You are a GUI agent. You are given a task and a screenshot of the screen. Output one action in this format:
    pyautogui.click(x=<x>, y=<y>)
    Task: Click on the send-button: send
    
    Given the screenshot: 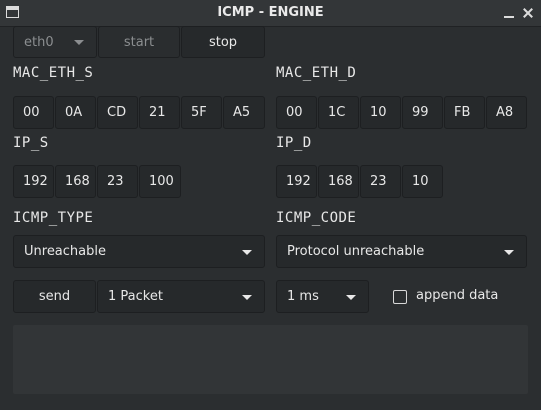 What is the action you would take?
    pyautogui.click(x=54, y=296)
    